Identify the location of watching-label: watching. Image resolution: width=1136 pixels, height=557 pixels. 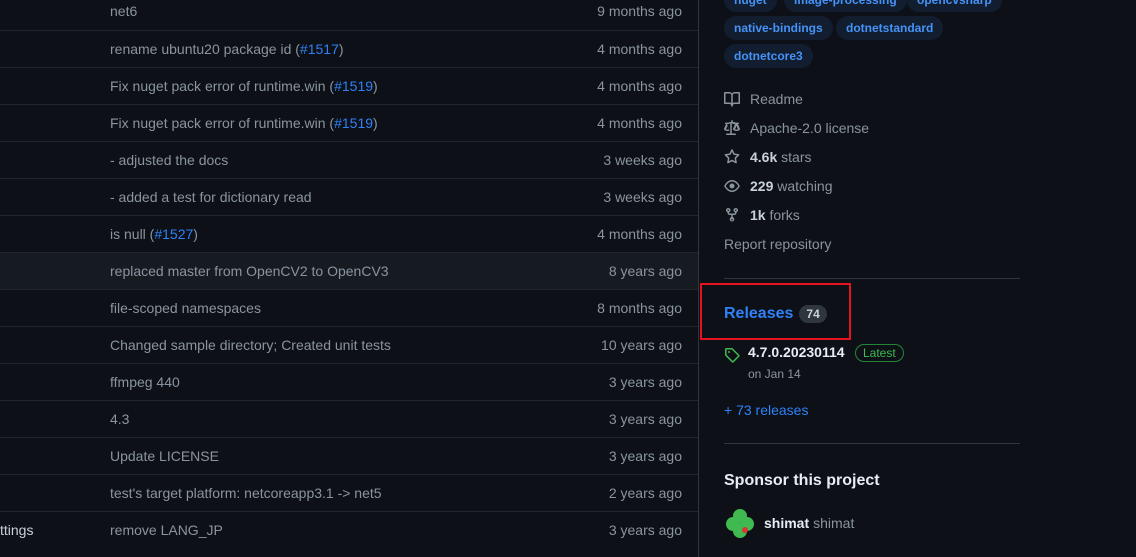
(805, 186).